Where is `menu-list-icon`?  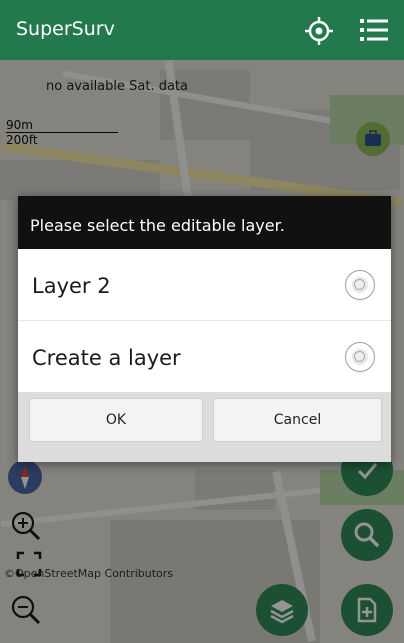
menu-list-icon is located at coordinates (374, 30).